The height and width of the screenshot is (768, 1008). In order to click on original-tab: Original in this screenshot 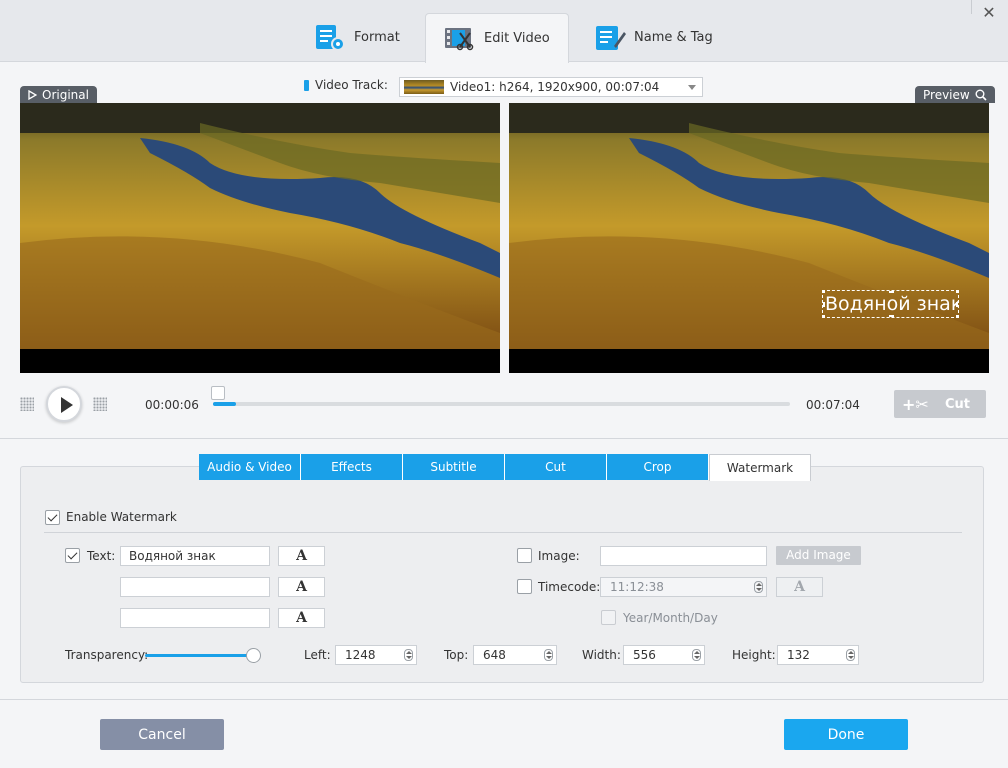, I will do `click(58, 94)`.